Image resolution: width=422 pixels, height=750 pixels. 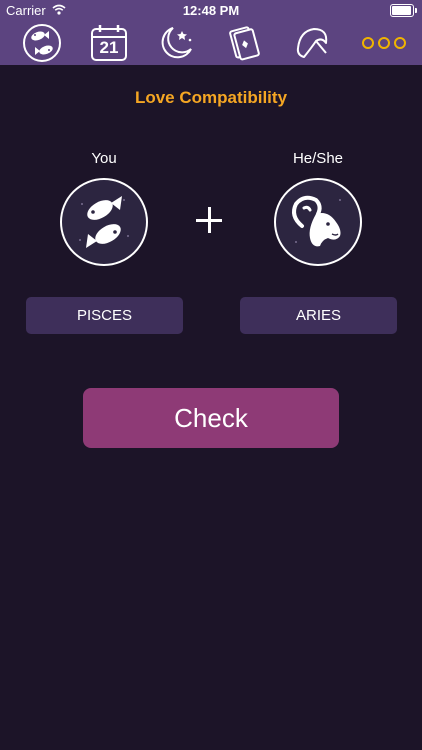 I want to click on check-button: Check, so click(x=211, y=418).